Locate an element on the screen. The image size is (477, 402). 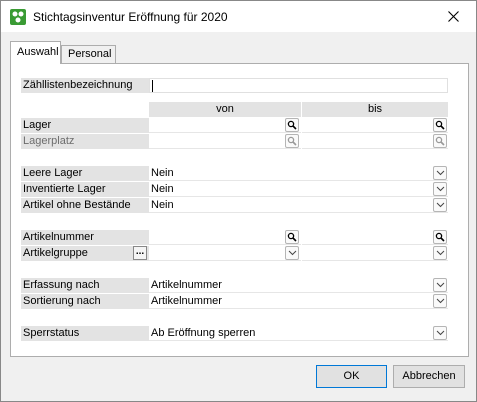
lager-von-input is located at coordinates (225, 125).